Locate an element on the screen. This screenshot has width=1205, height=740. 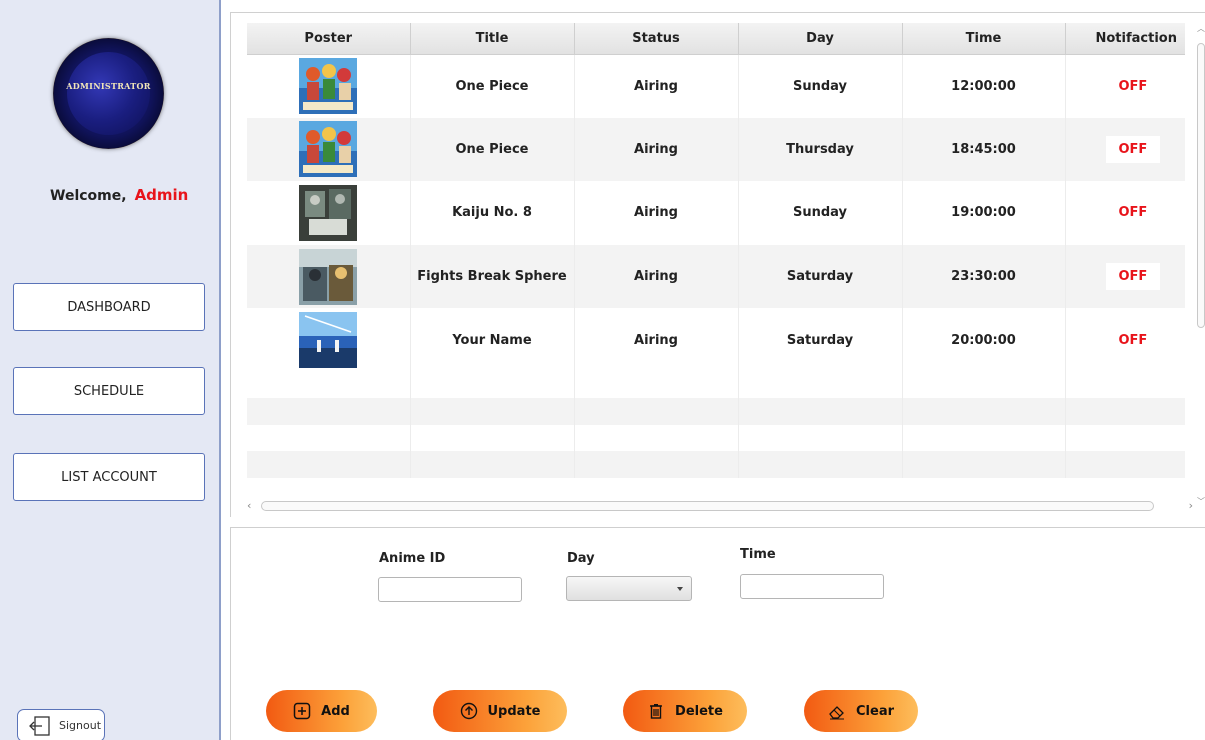
clear-button-label: Clear is located at coordinates (875, 711).